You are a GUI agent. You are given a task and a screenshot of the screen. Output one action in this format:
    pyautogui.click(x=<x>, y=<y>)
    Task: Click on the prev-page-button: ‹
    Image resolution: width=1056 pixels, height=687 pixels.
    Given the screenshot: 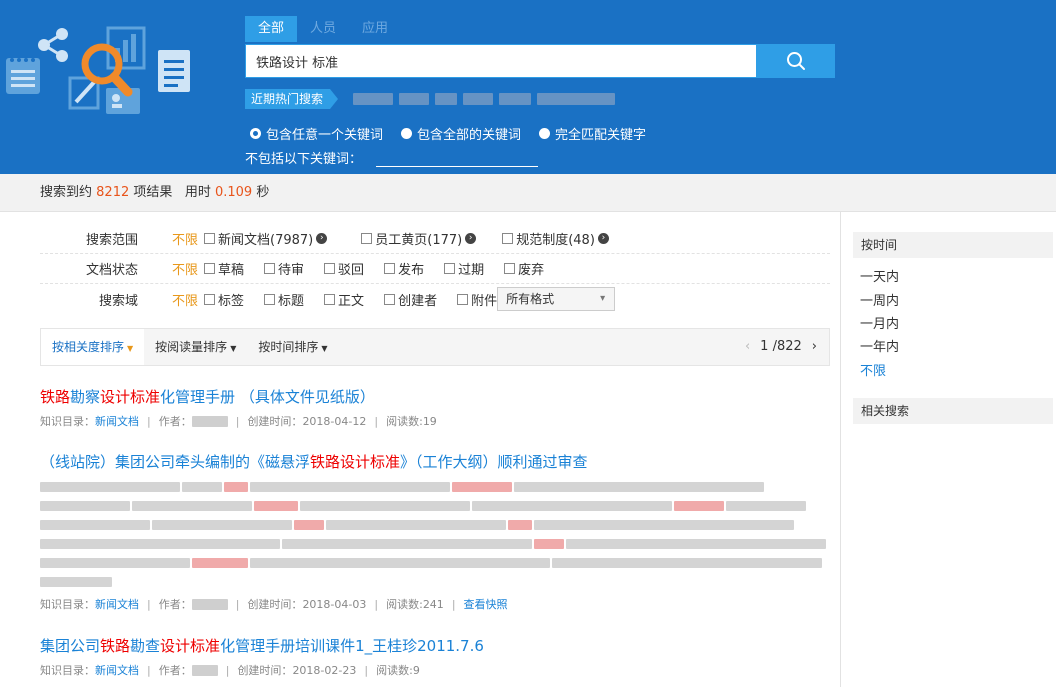 What is the action you would take?
    pyautogui.click(x=747, y=347)
    